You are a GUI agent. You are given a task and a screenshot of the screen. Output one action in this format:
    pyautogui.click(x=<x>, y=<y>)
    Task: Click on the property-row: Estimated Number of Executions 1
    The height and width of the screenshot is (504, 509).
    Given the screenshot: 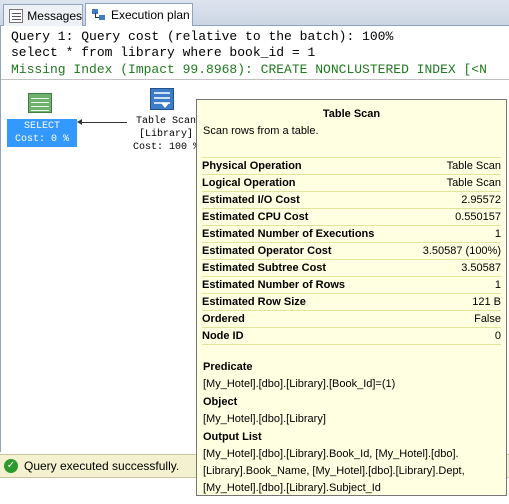 What is the action you would take?
    pyautogui.click(x=351, y=234)
    